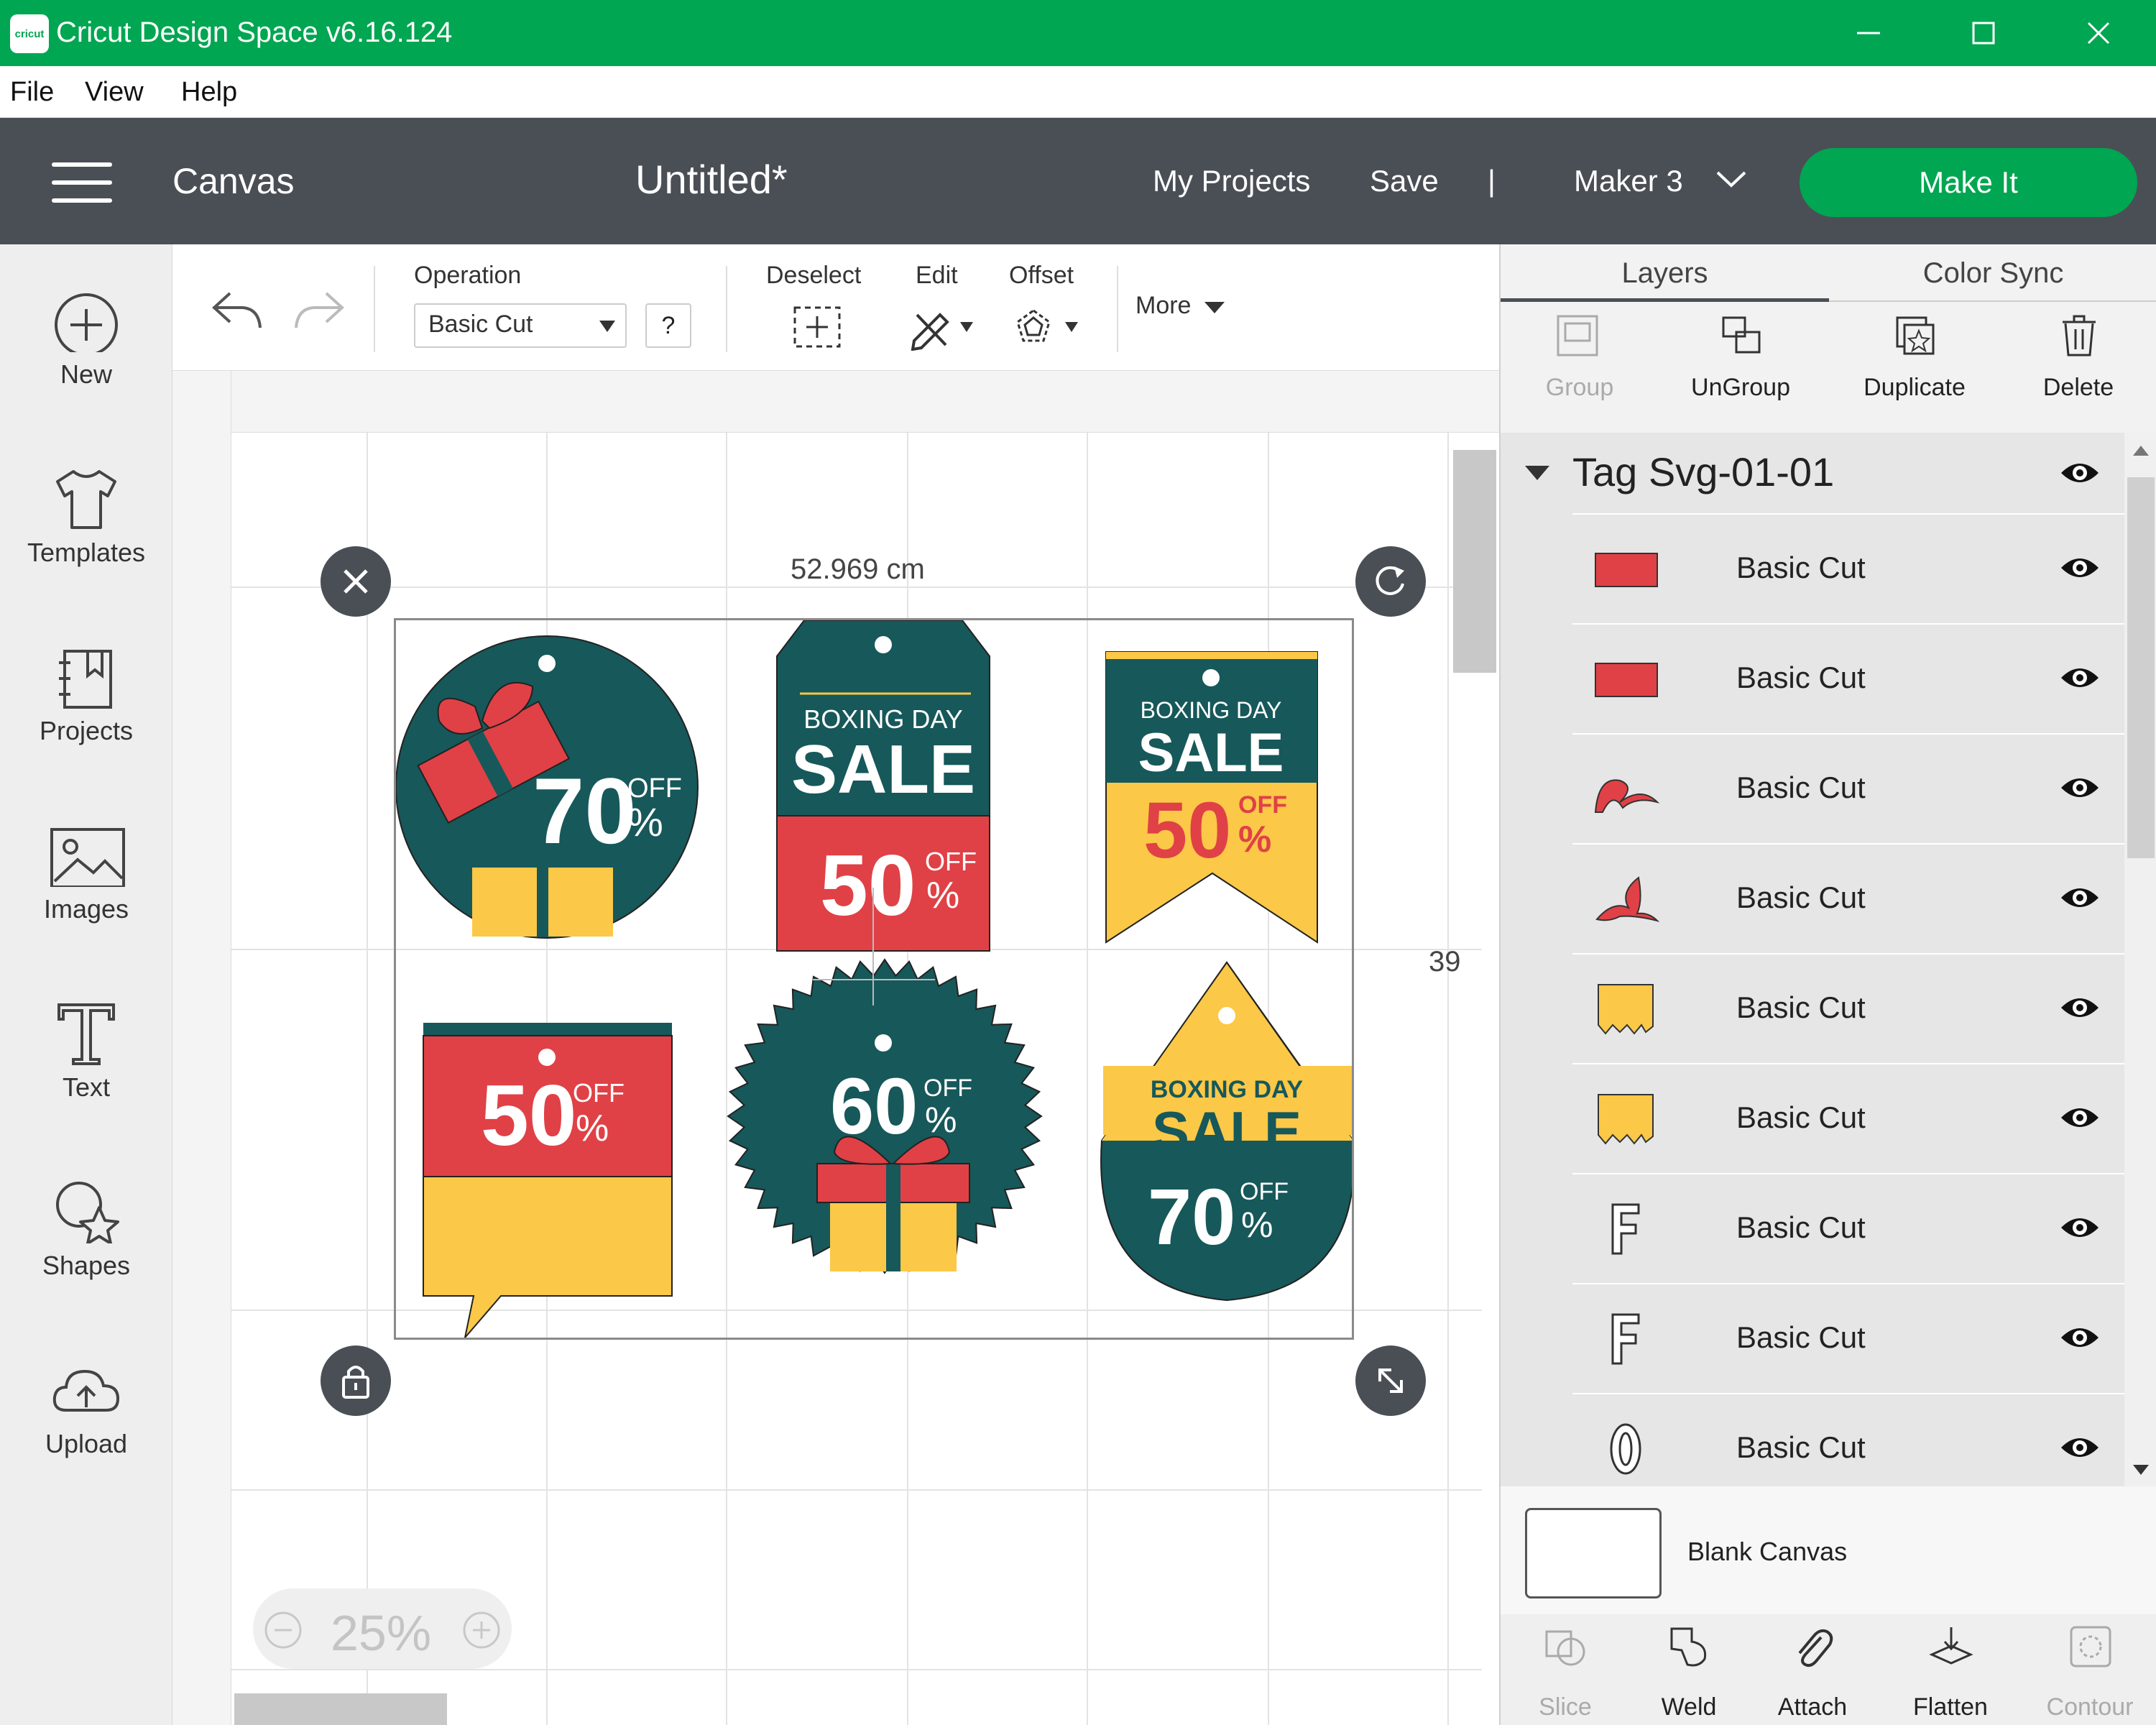  I want to click on document-title: Untitled*, so click(711, 180).